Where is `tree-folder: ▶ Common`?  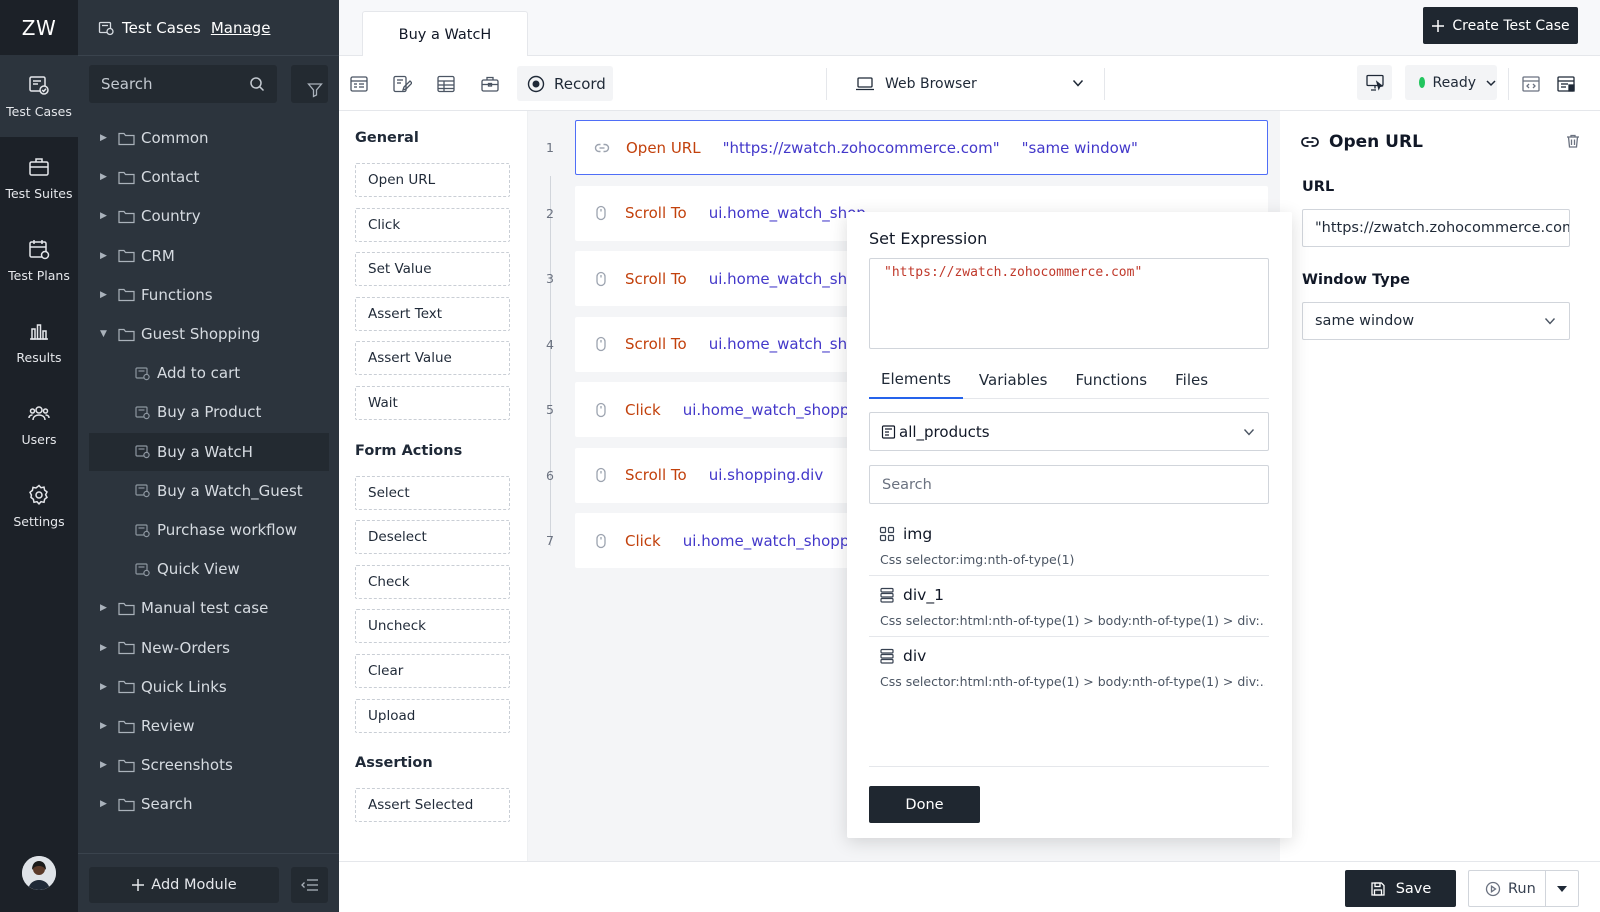 tree-folder: ▶ Common is located at coordinates (208, 138).